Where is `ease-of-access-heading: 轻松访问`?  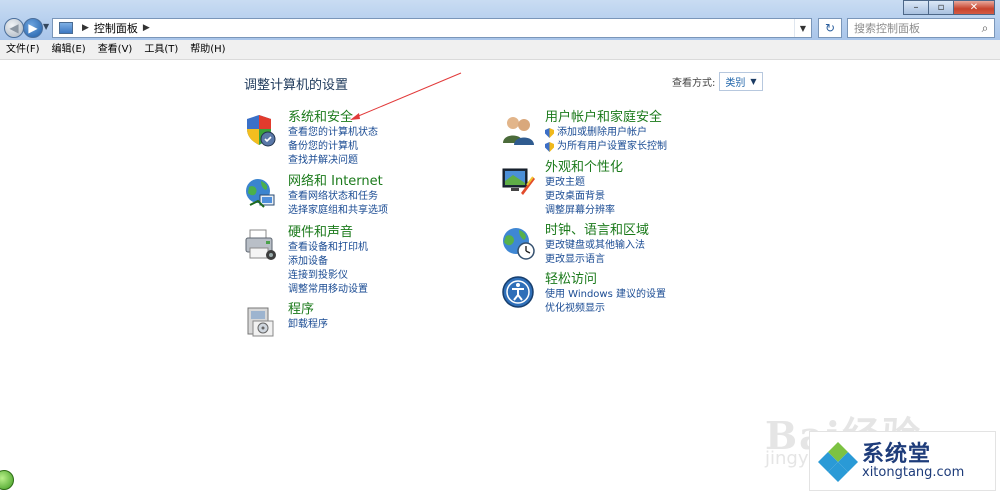 ease-of-access-heading: 轻松访问 is located at coordinates (605, 280).